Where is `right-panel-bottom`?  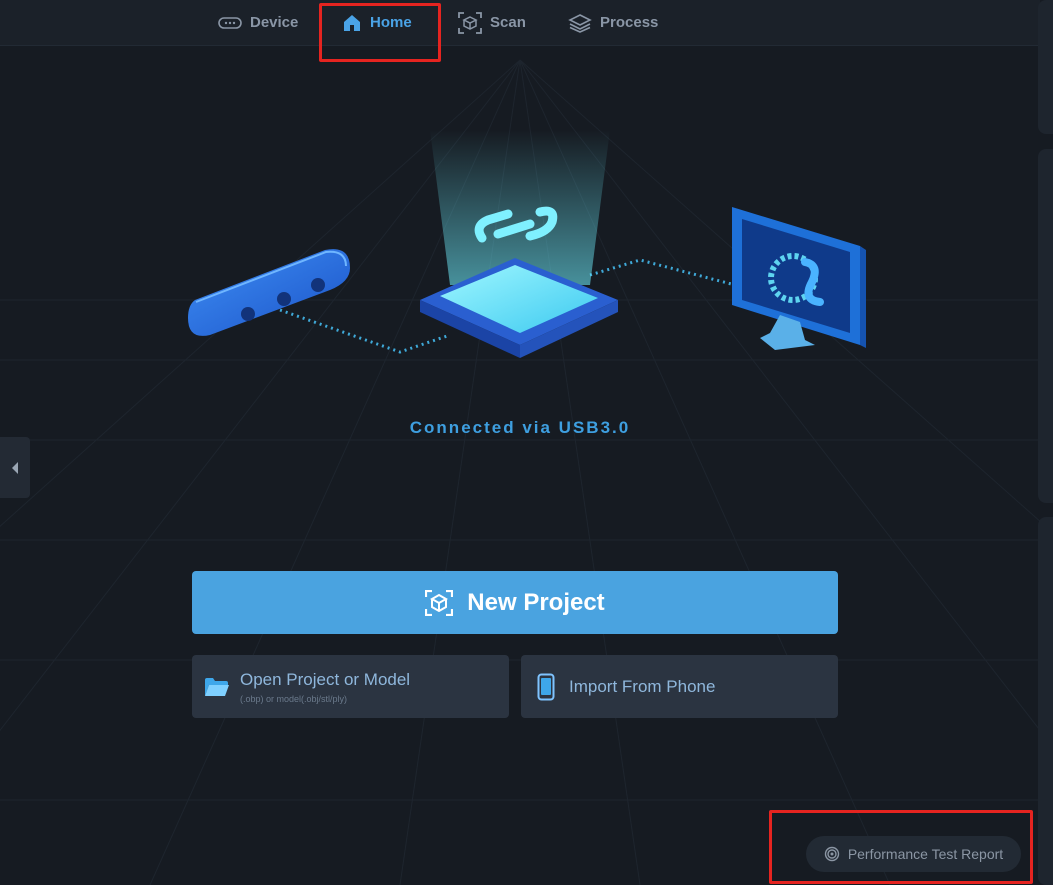
right-panel-bottom is located at coordinates (1045, 701).